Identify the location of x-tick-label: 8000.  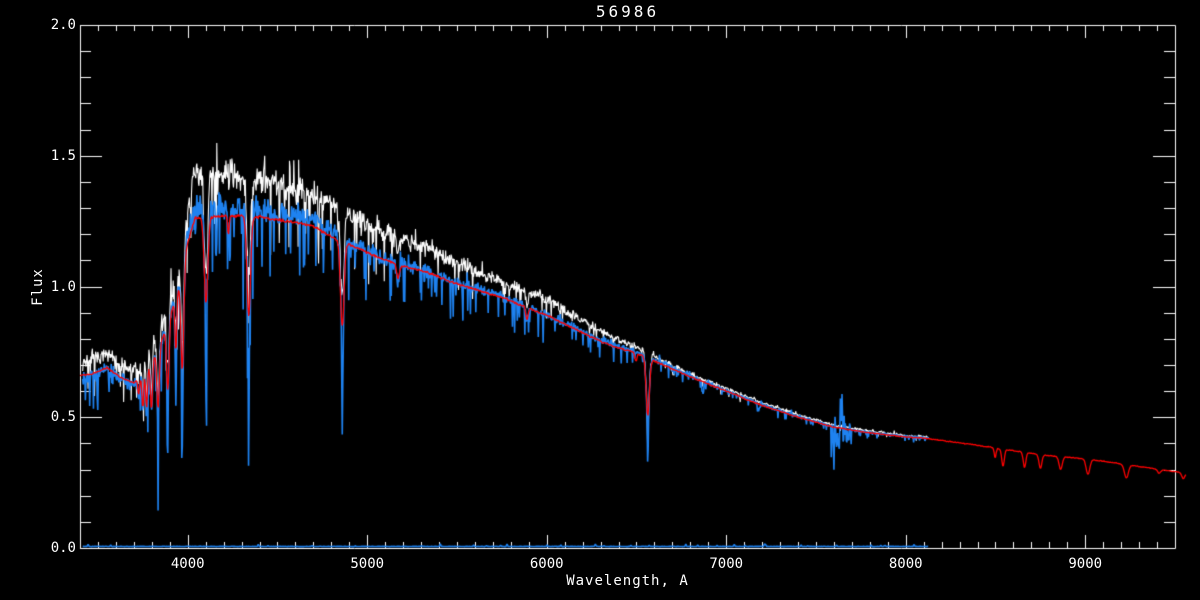
(905, 564).